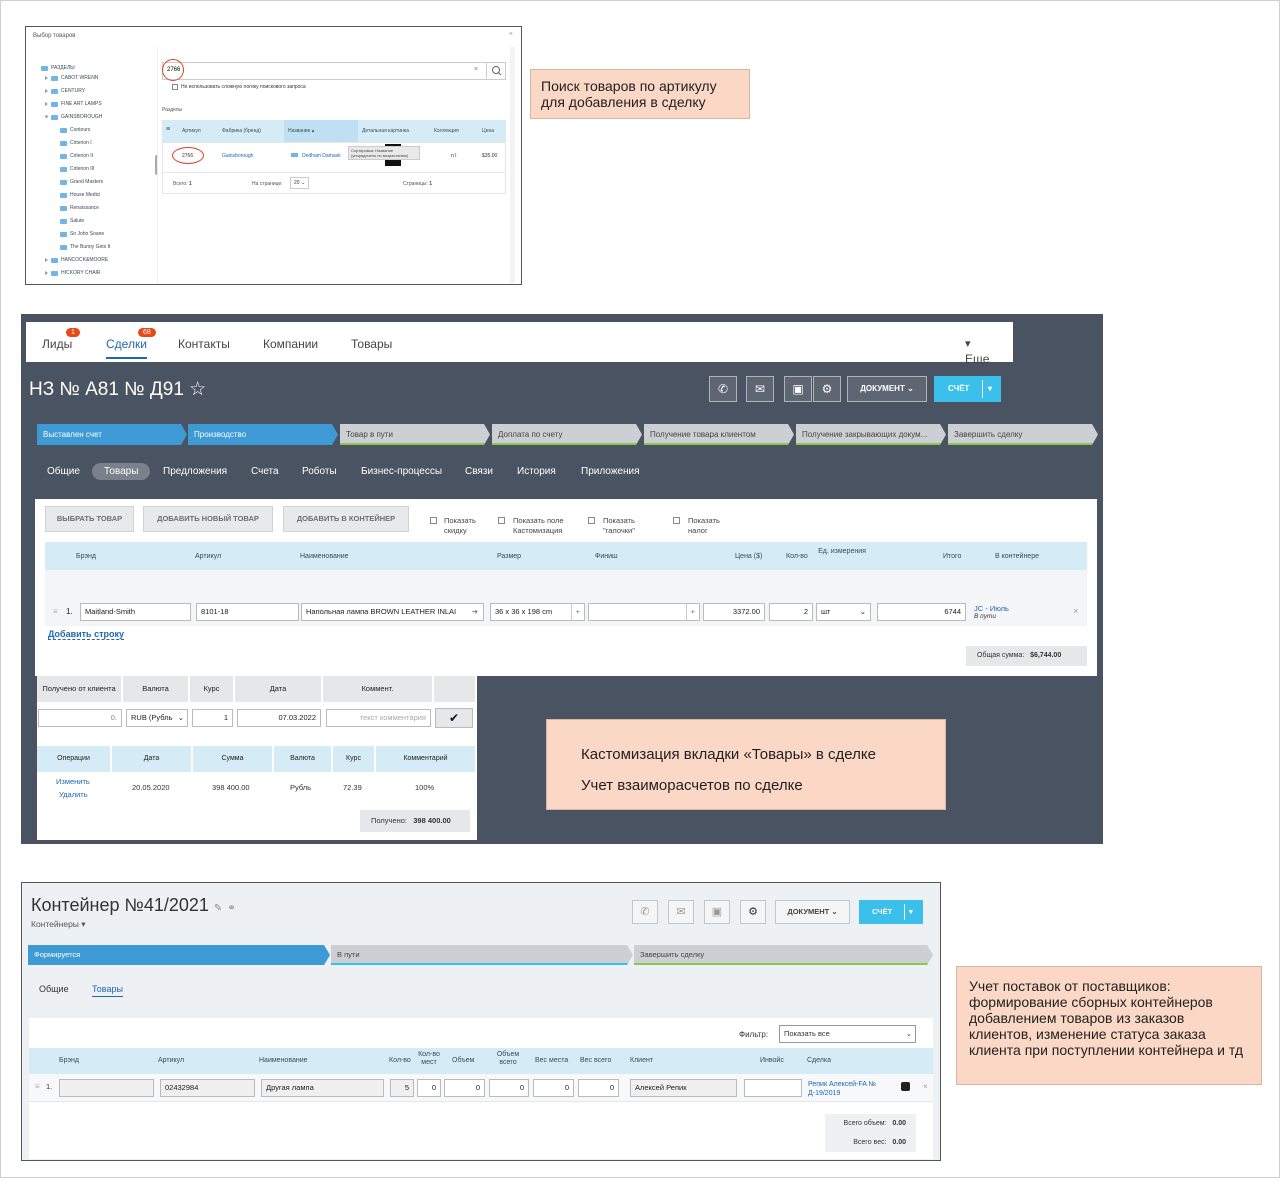 The height and width of the screenshot is (1178, 1280). I want to click on breadcrumb: Контейнеры ▾, so click(58, 924).